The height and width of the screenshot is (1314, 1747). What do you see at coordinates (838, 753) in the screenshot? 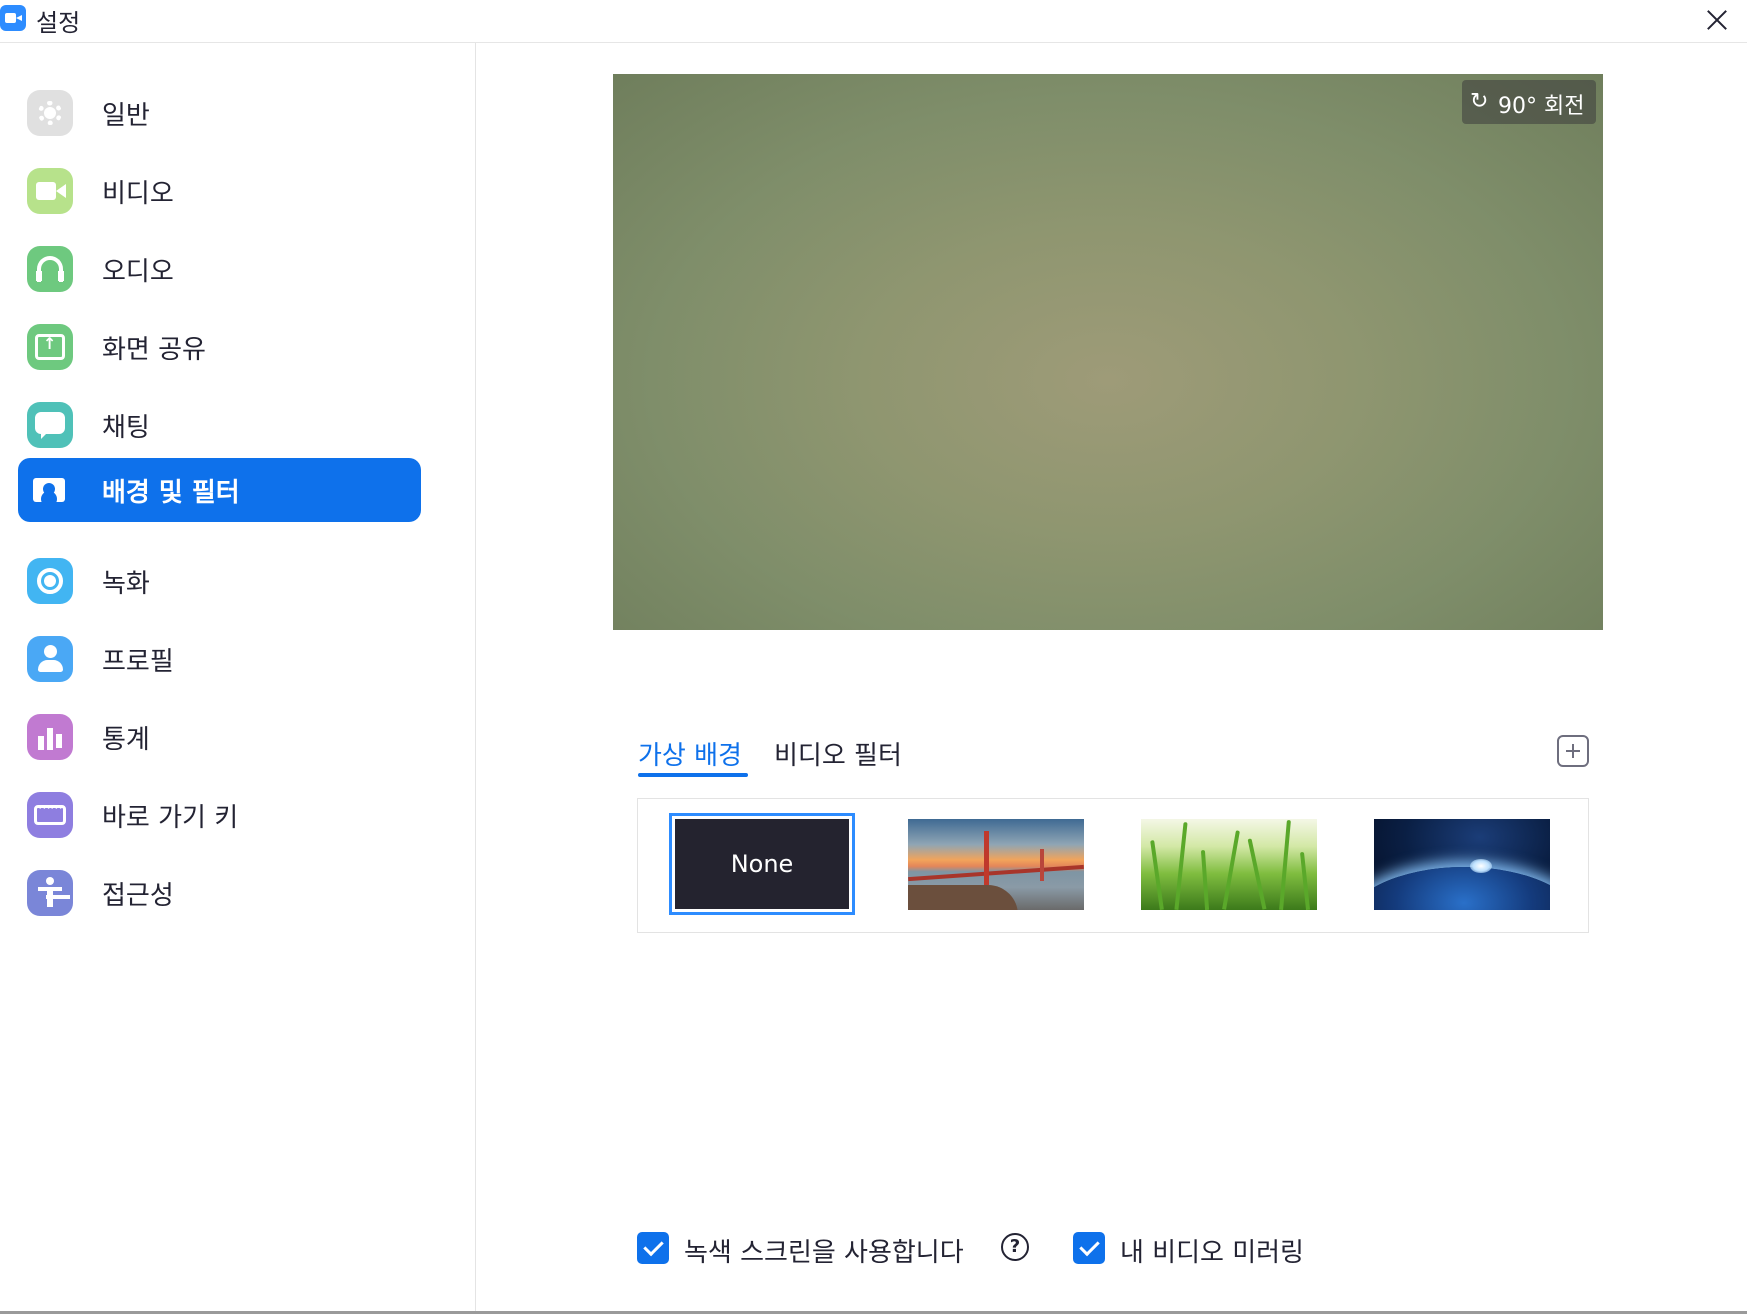
I see `tab-video-filters: 비디오 필터` at bounding box center [838, 753].